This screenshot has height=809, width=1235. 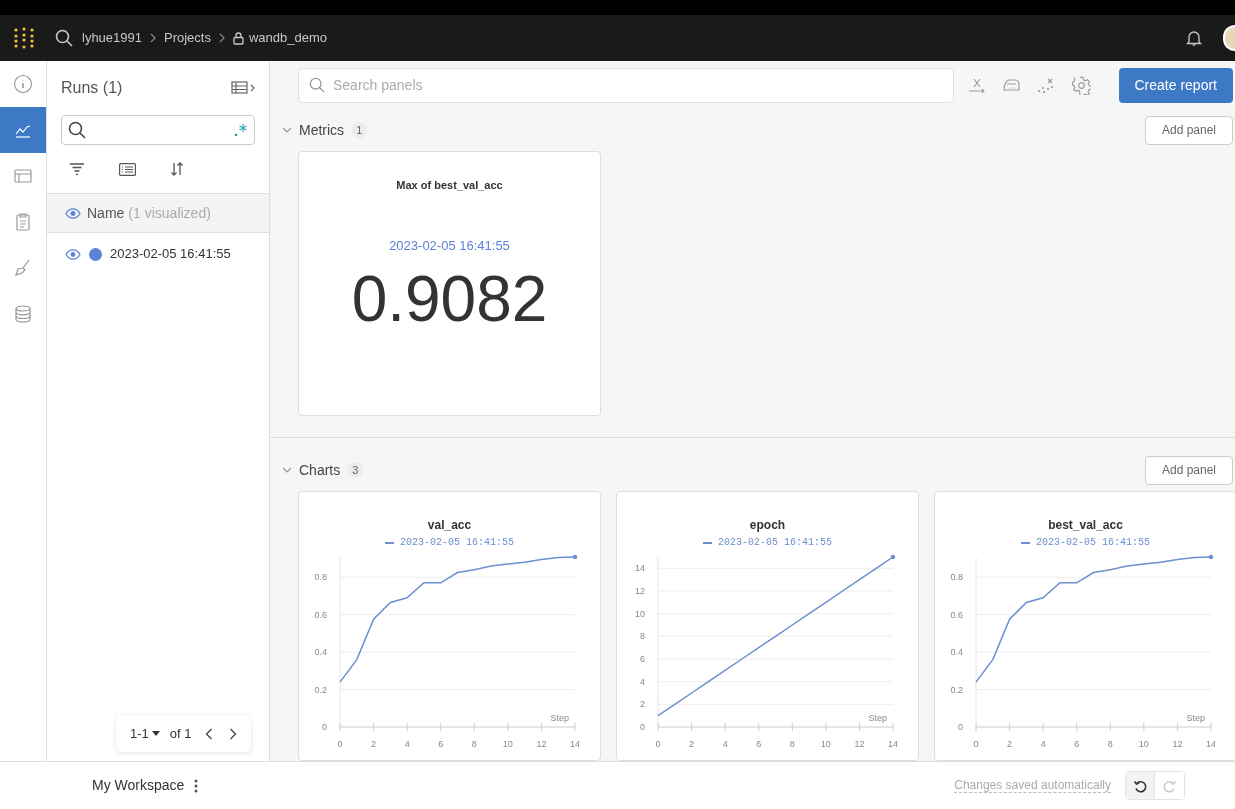 I want to click on panel-title: Max of best_val_acc, so click(x=449, y=185).